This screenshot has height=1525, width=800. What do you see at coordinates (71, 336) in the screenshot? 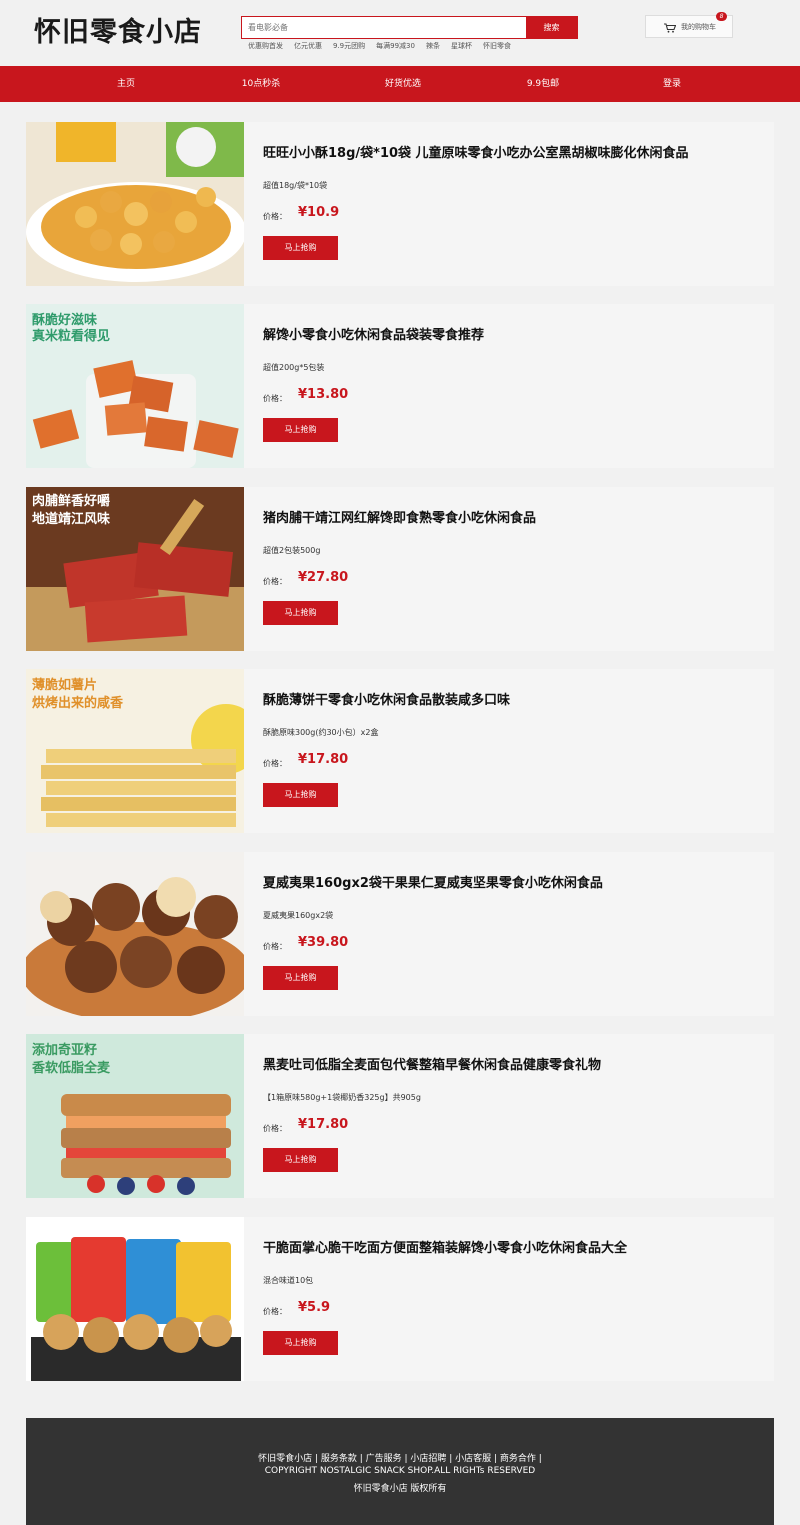
I see `image-caption: 真米粒看得见` at bounding box center [71, 336].